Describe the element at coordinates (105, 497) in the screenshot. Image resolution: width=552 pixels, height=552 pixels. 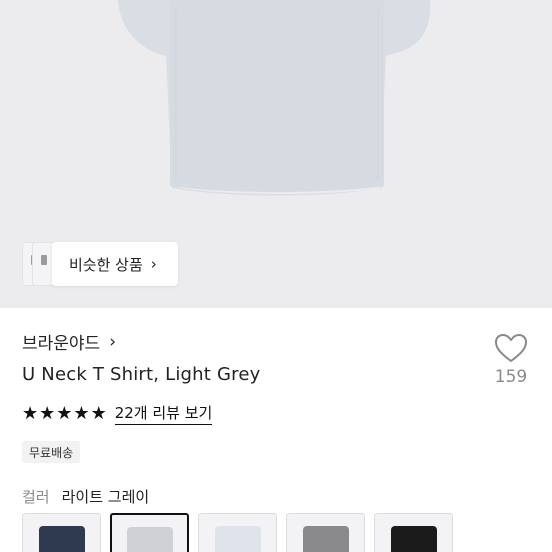
I see `color-value: 라이트 그레이` at that location.